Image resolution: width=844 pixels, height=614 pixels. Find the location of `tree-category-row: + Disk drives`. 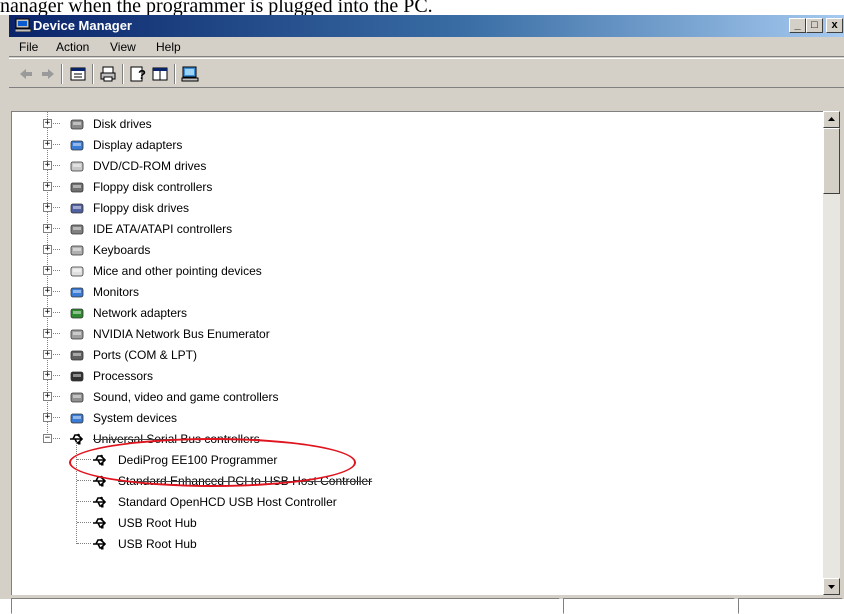

tree-category-row: + Disk drives is located at coordinates (412, 124).